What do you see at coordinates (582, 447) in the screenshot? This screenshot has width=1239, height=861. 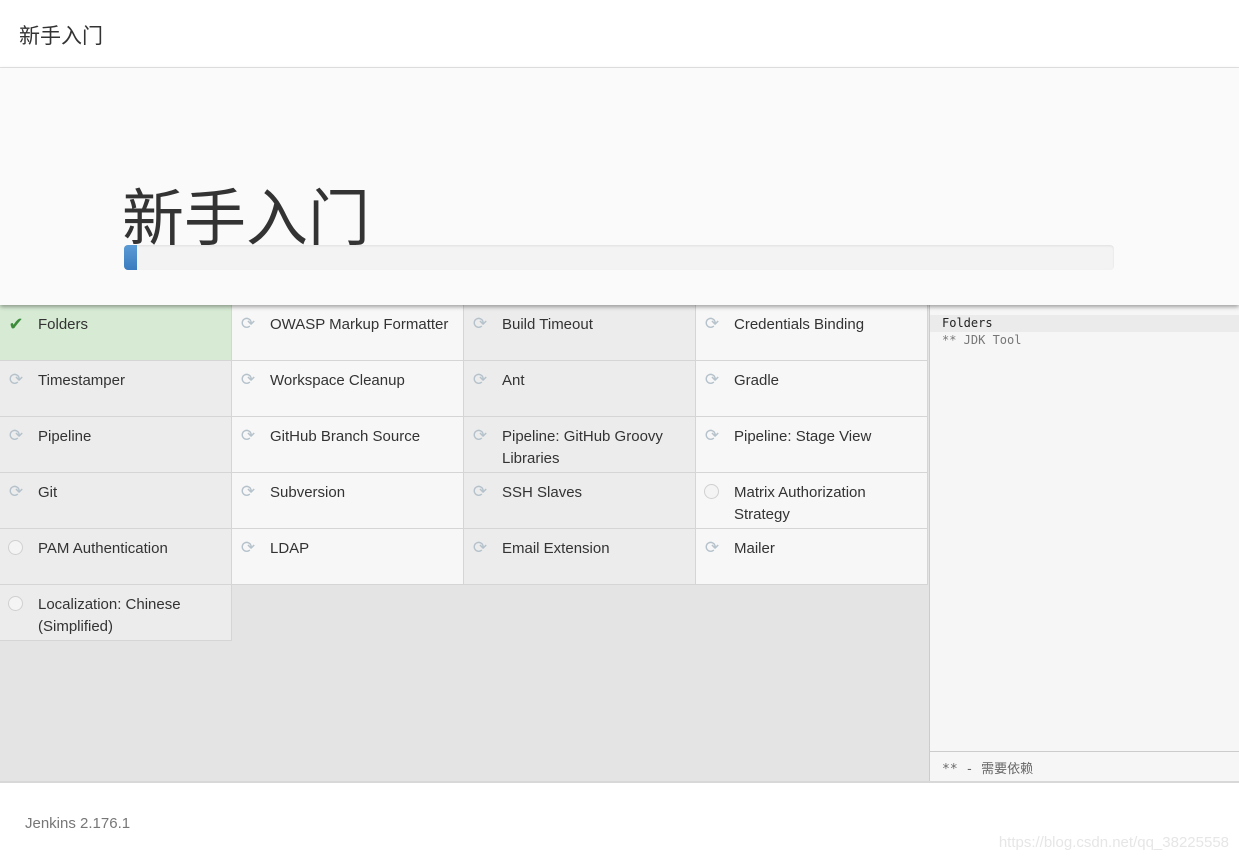 I see `plugin-name: Pipeline: GitHub Groovy Libraries` at bounding box center [582, 447].